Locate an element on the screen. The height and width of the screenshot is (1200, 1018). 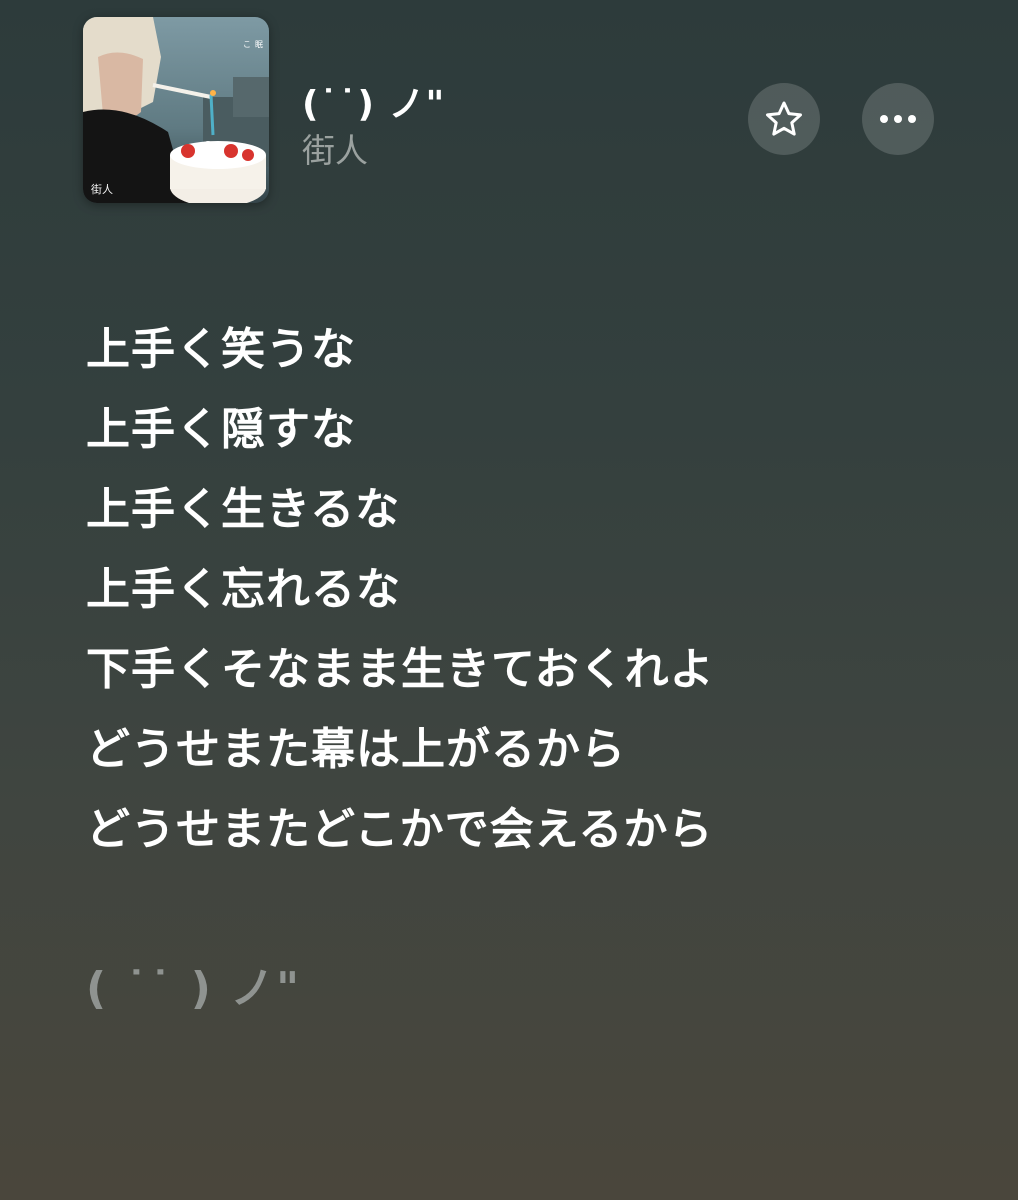
now-playing-header: こ 眠 街人 (˙˙) ノ" 街人 is located at coordinates (513, 110).